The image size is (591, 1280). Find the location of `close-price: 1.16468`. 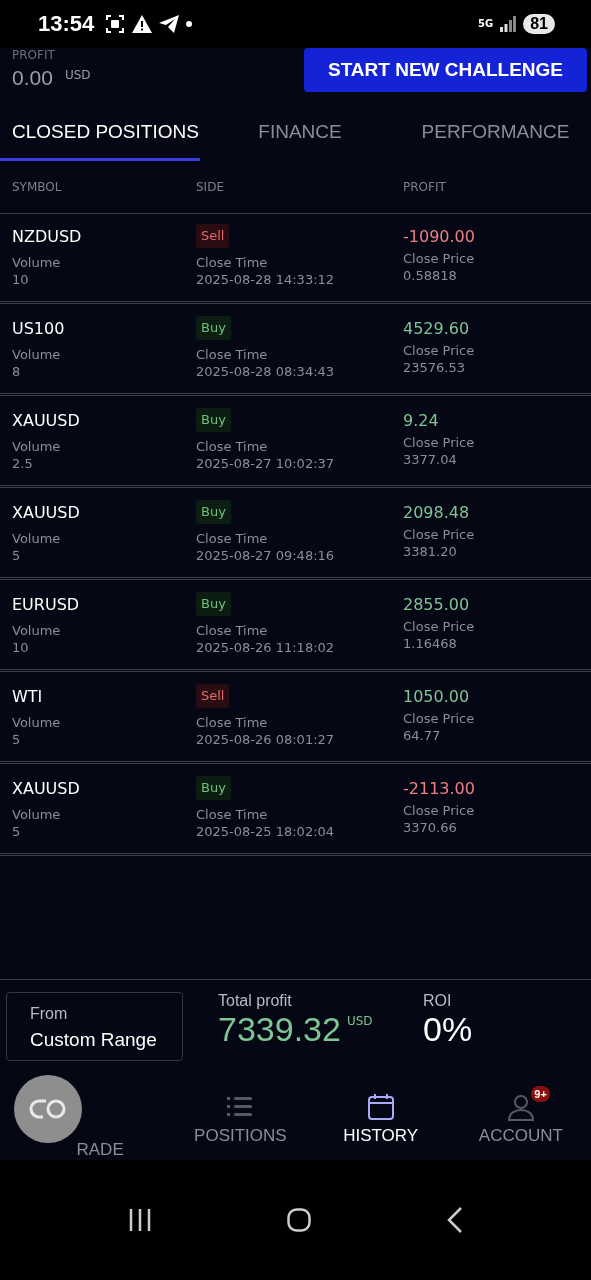

close-price: 1.16468 is located at coordinates (430, 643).